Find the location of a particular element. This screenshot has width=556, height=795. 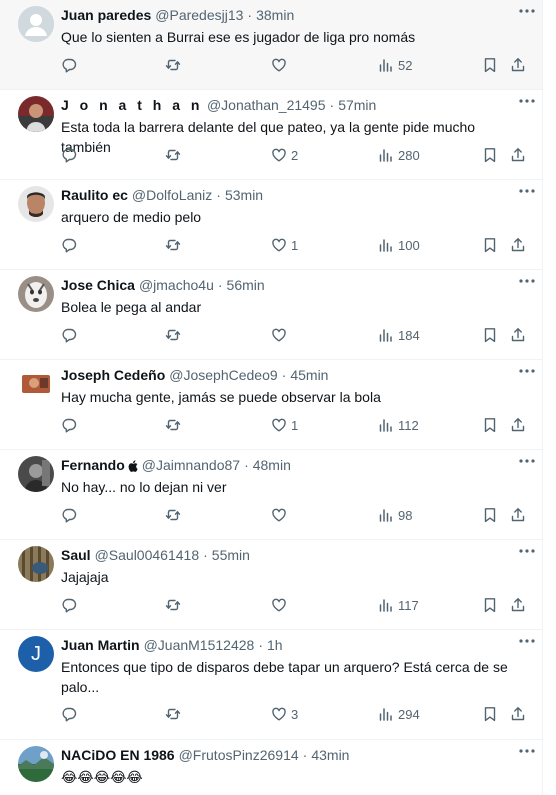

avatar: J is located at coordinates (36, 654).